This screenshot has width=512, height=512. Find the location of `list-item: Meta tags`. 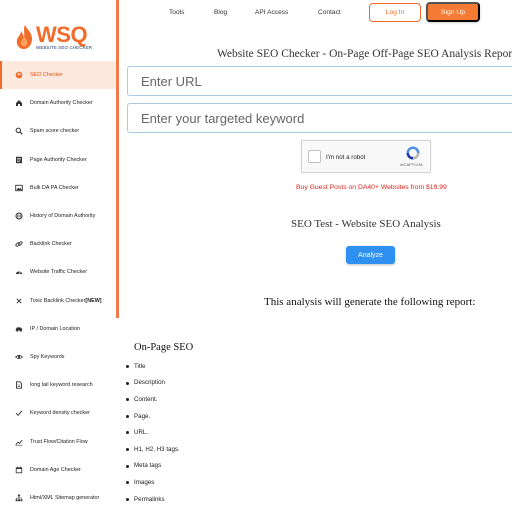

list-item: Meta tags is located at coordinates (152, 466).